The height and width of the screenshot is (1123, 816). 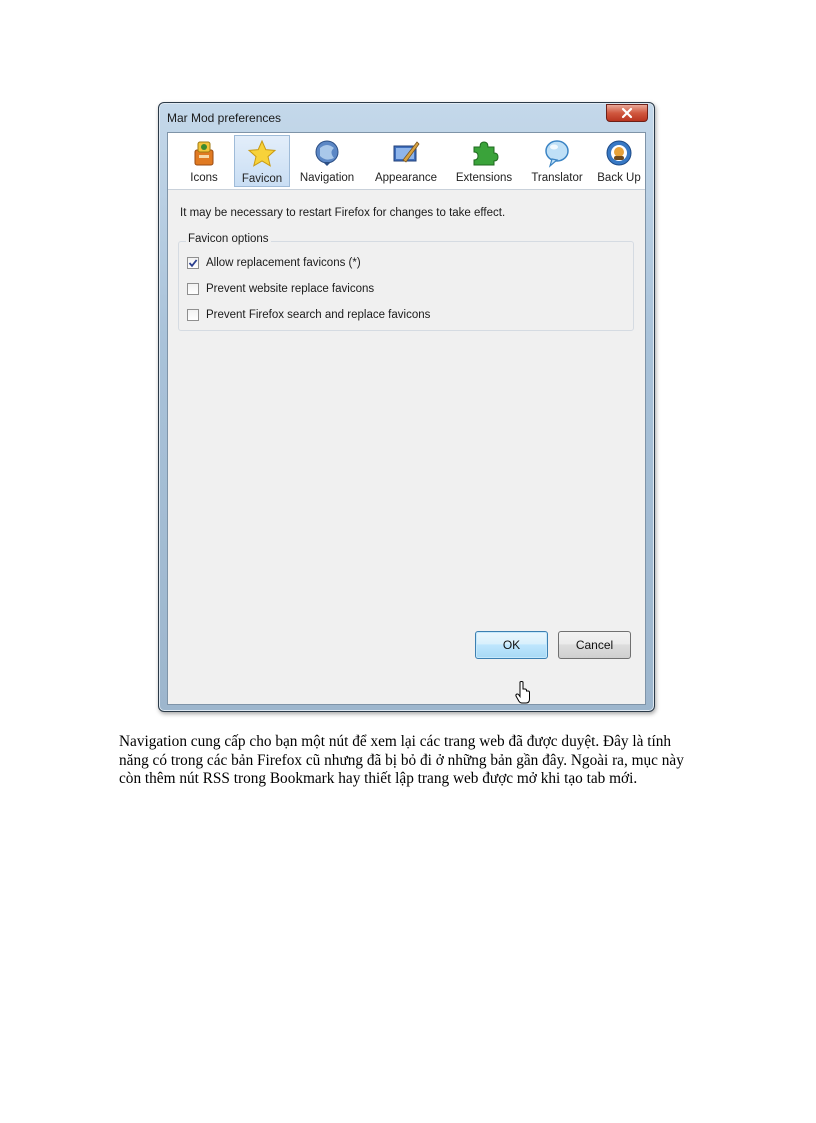 What do you see at coordinates (224, 118) in the screenshot?
I see `dialog-title: Mar Mod preferences` at bounding box center [224, 118].